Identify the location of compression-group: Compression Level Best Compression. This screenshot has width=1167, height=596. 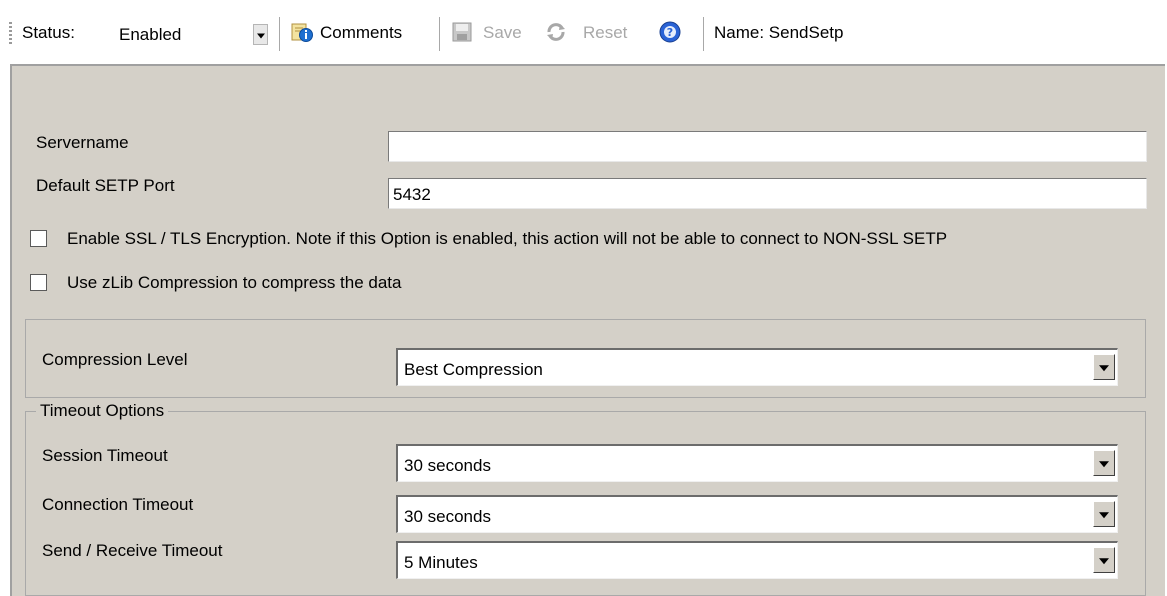
(585, 358).